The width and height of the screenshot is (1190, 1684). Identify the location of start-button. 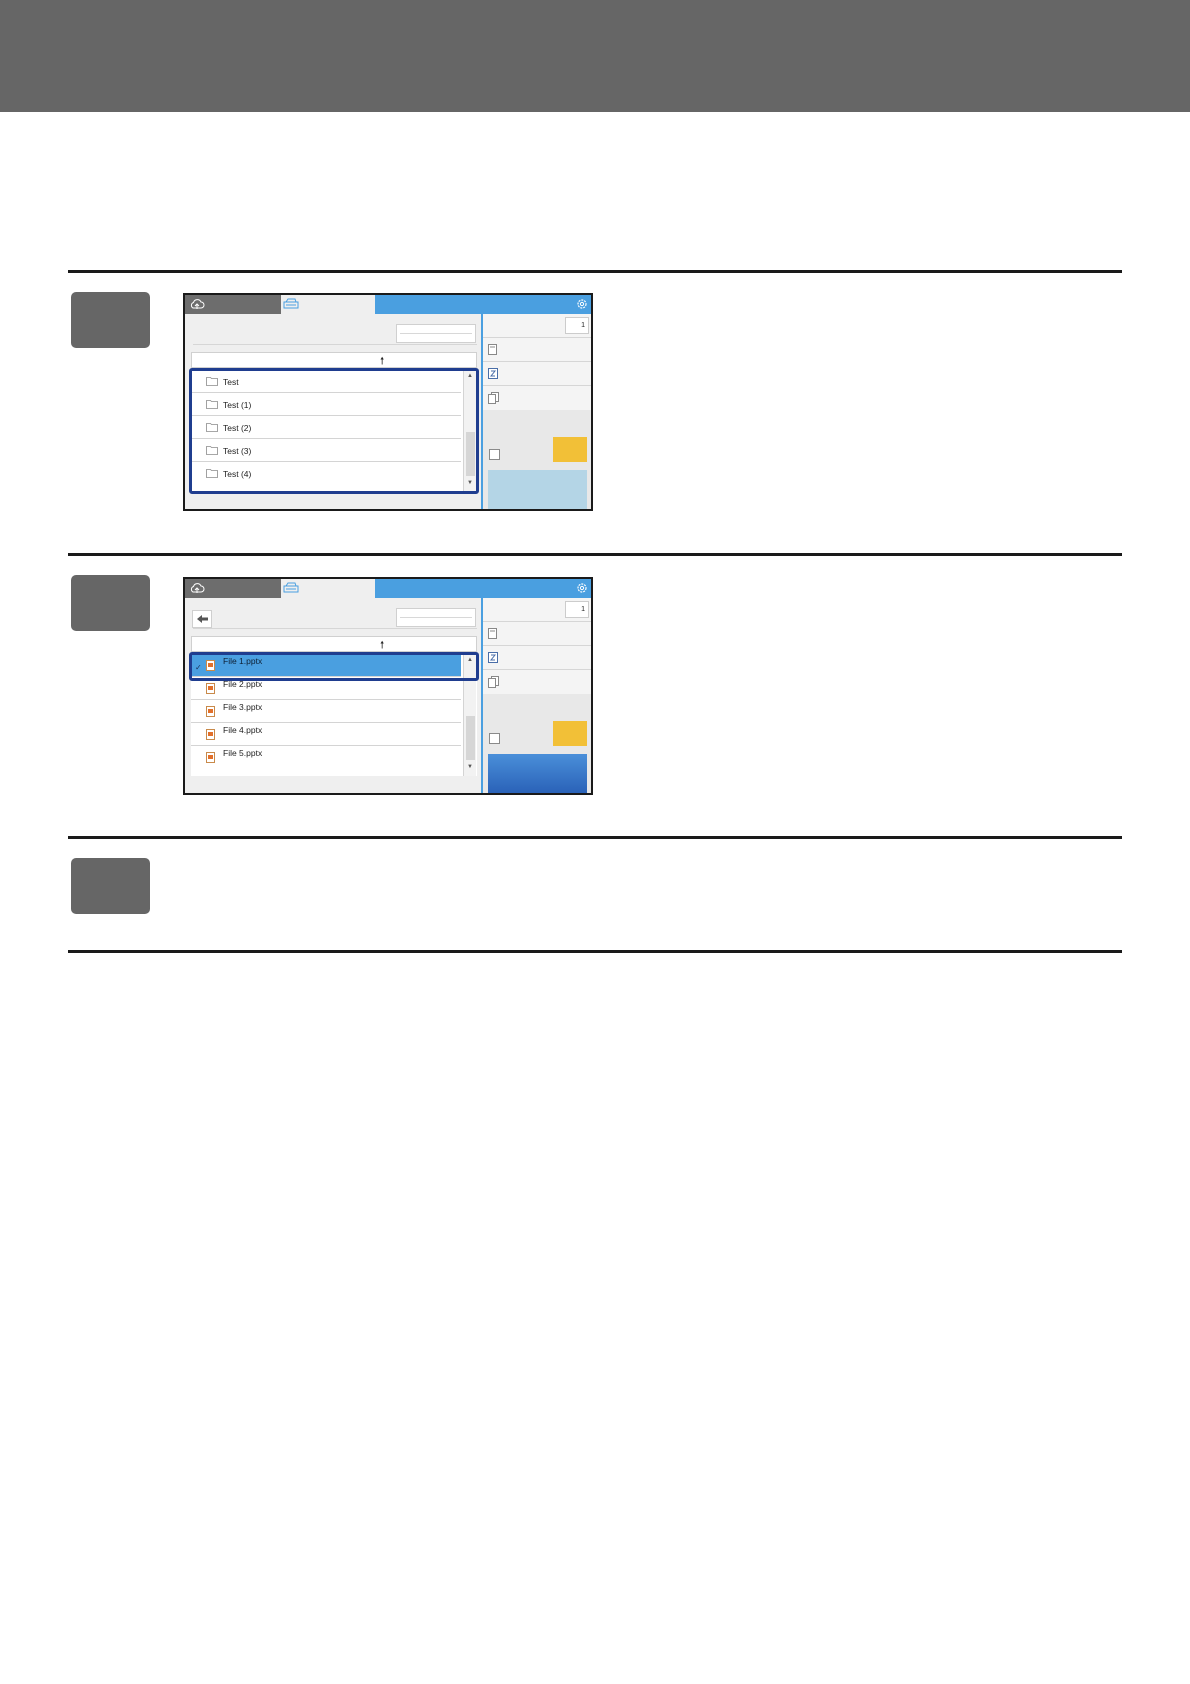
(537, 773).